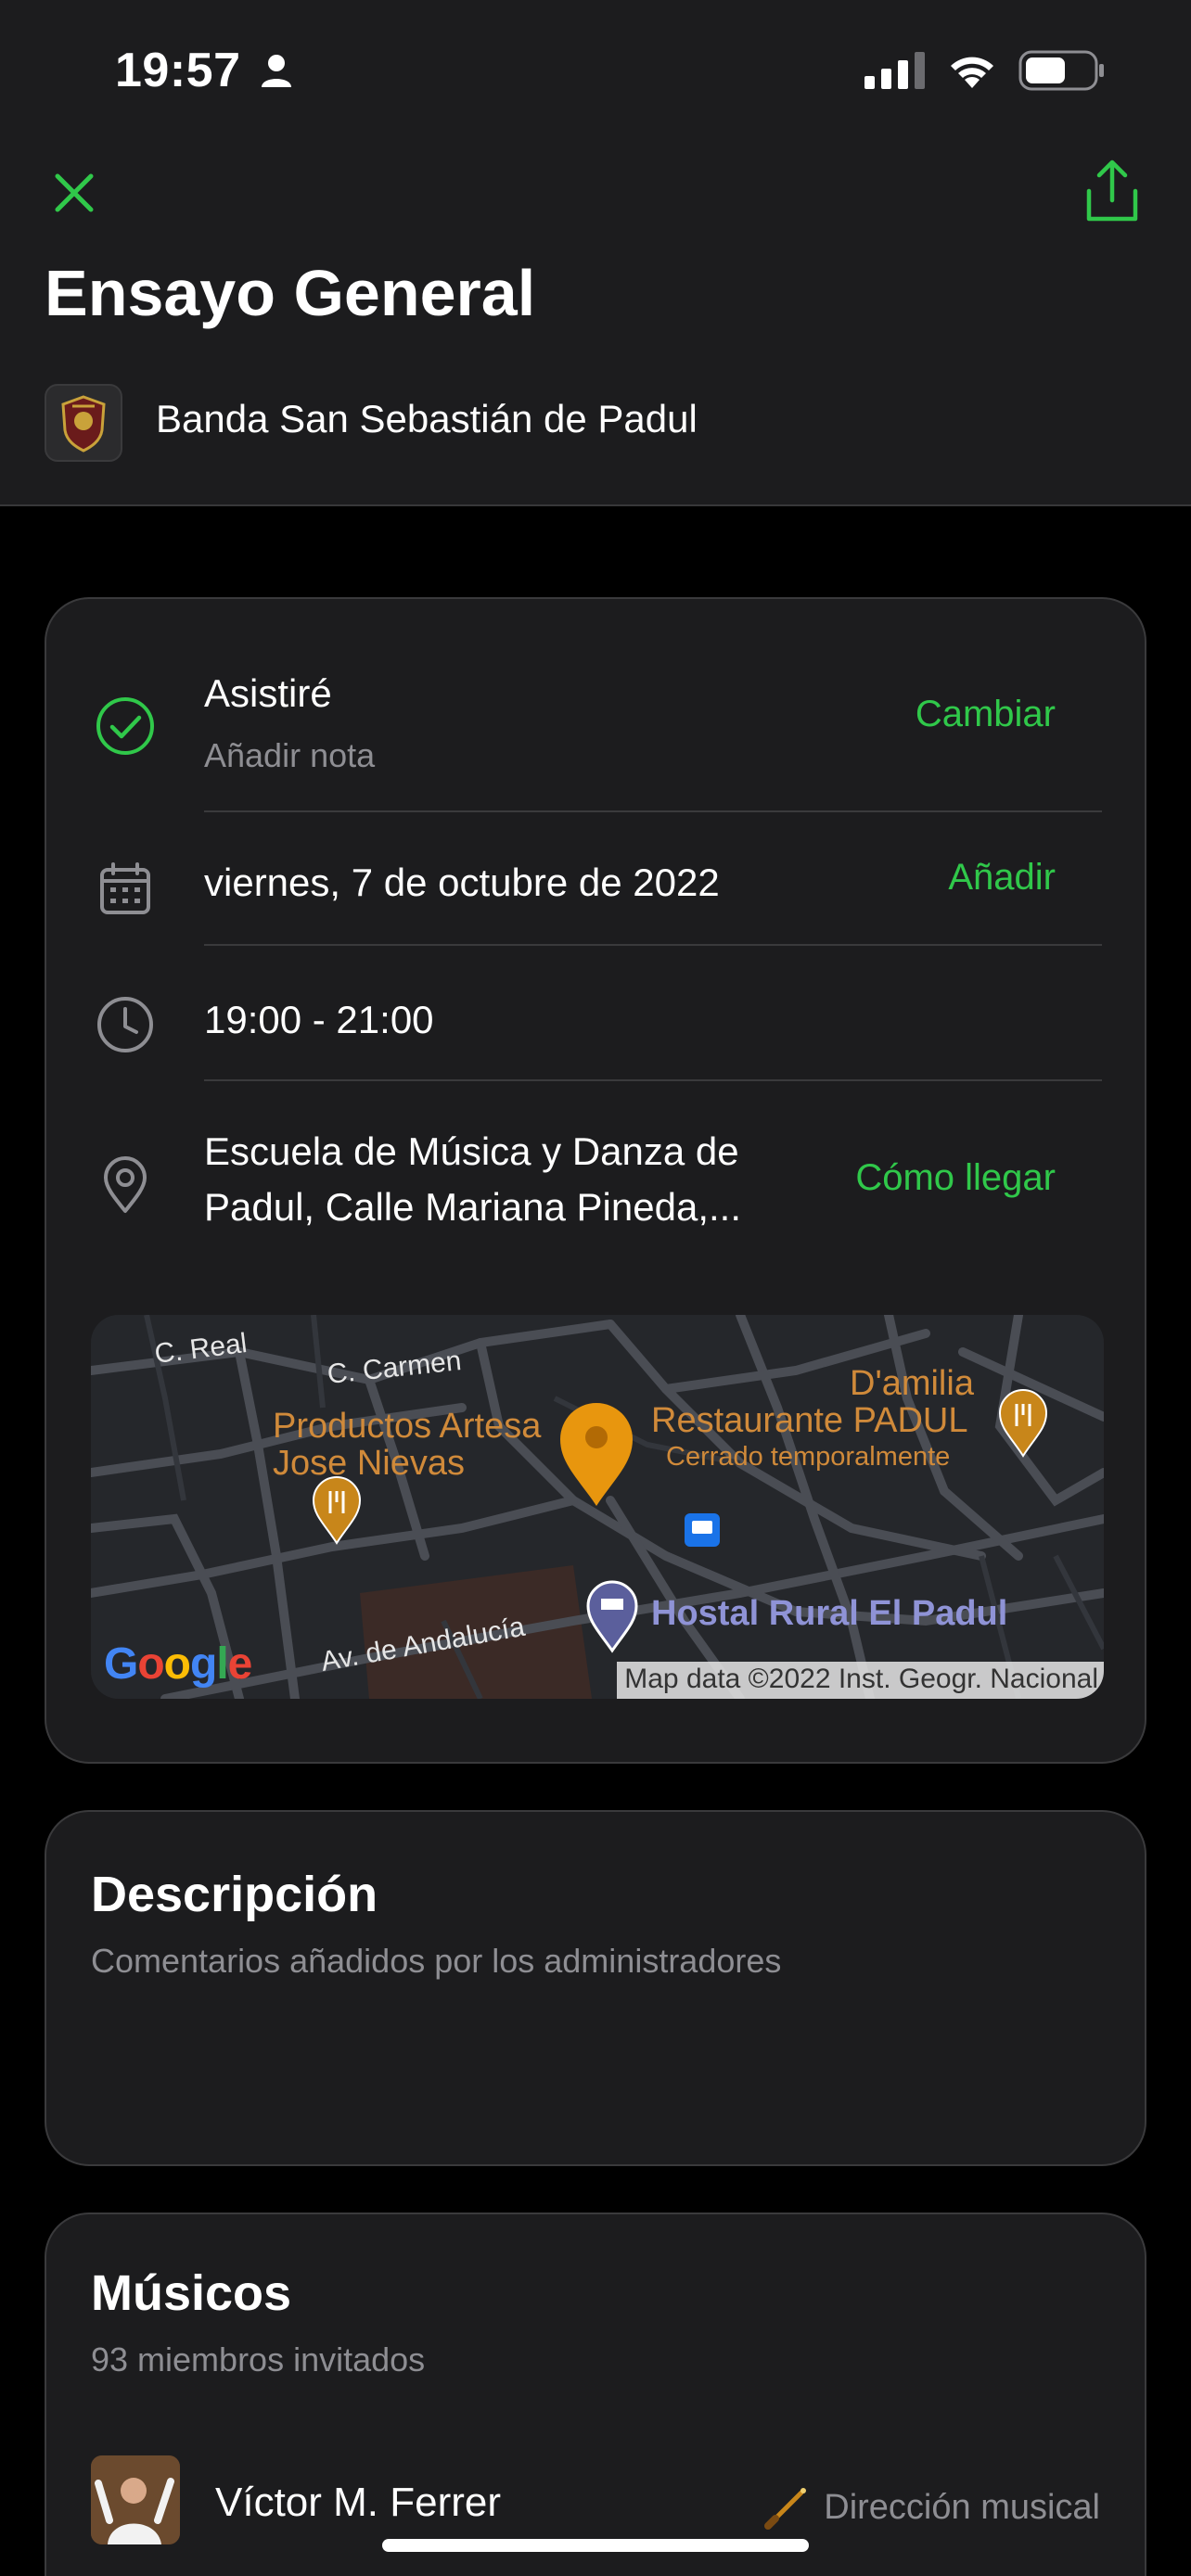 The width and height of the screenshot is (1191, 2576). Describe the element at coordinates (894, 71) in the screenshot. I see `signal-icon` at that location.